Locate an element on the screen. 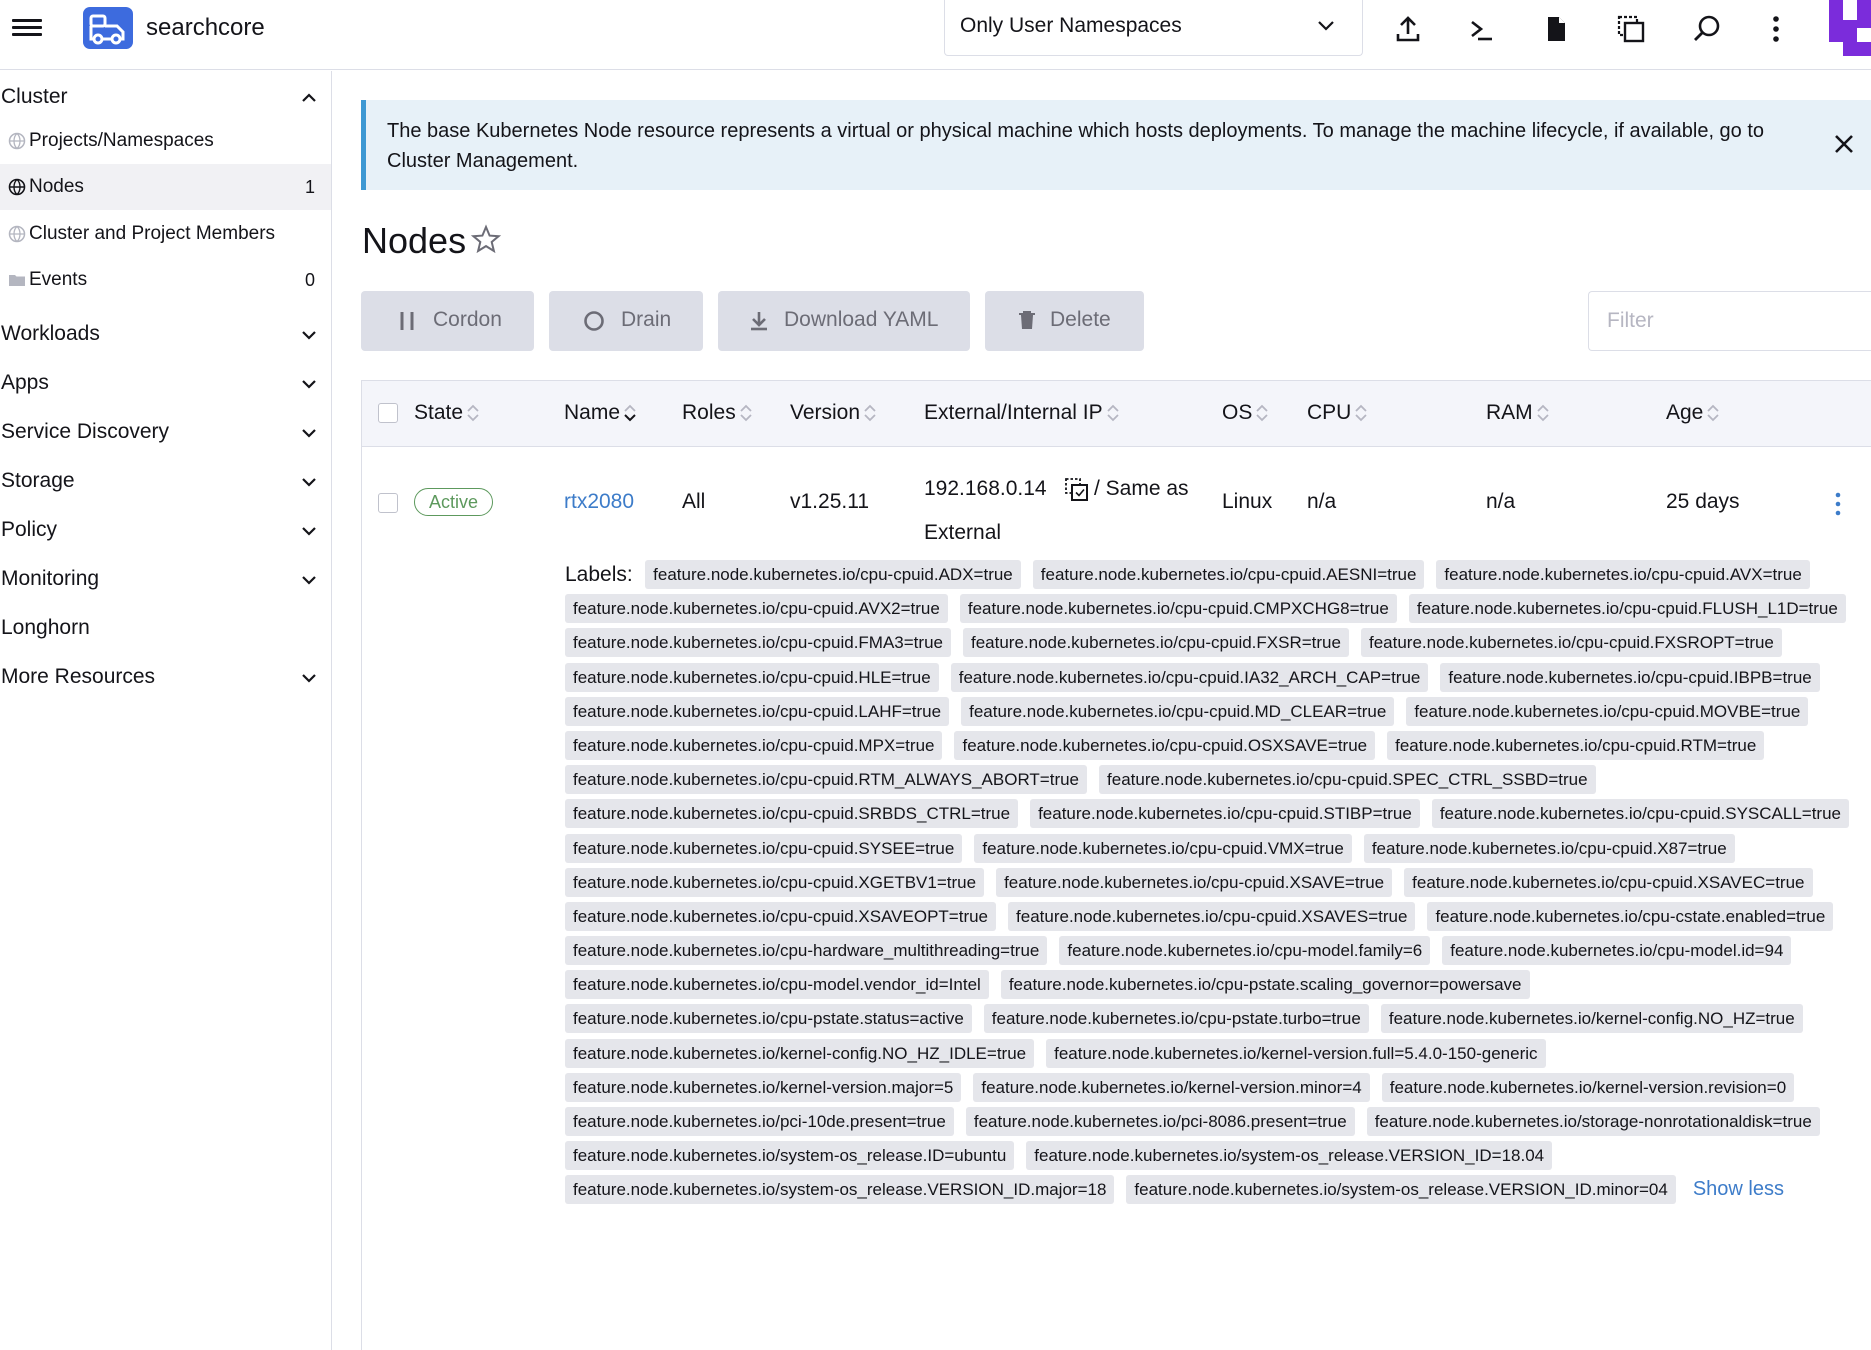 The width and height of the screenshot is (1871, 1350). download-yaml-button-label: Download YAML is located at coordinates (861, 319).